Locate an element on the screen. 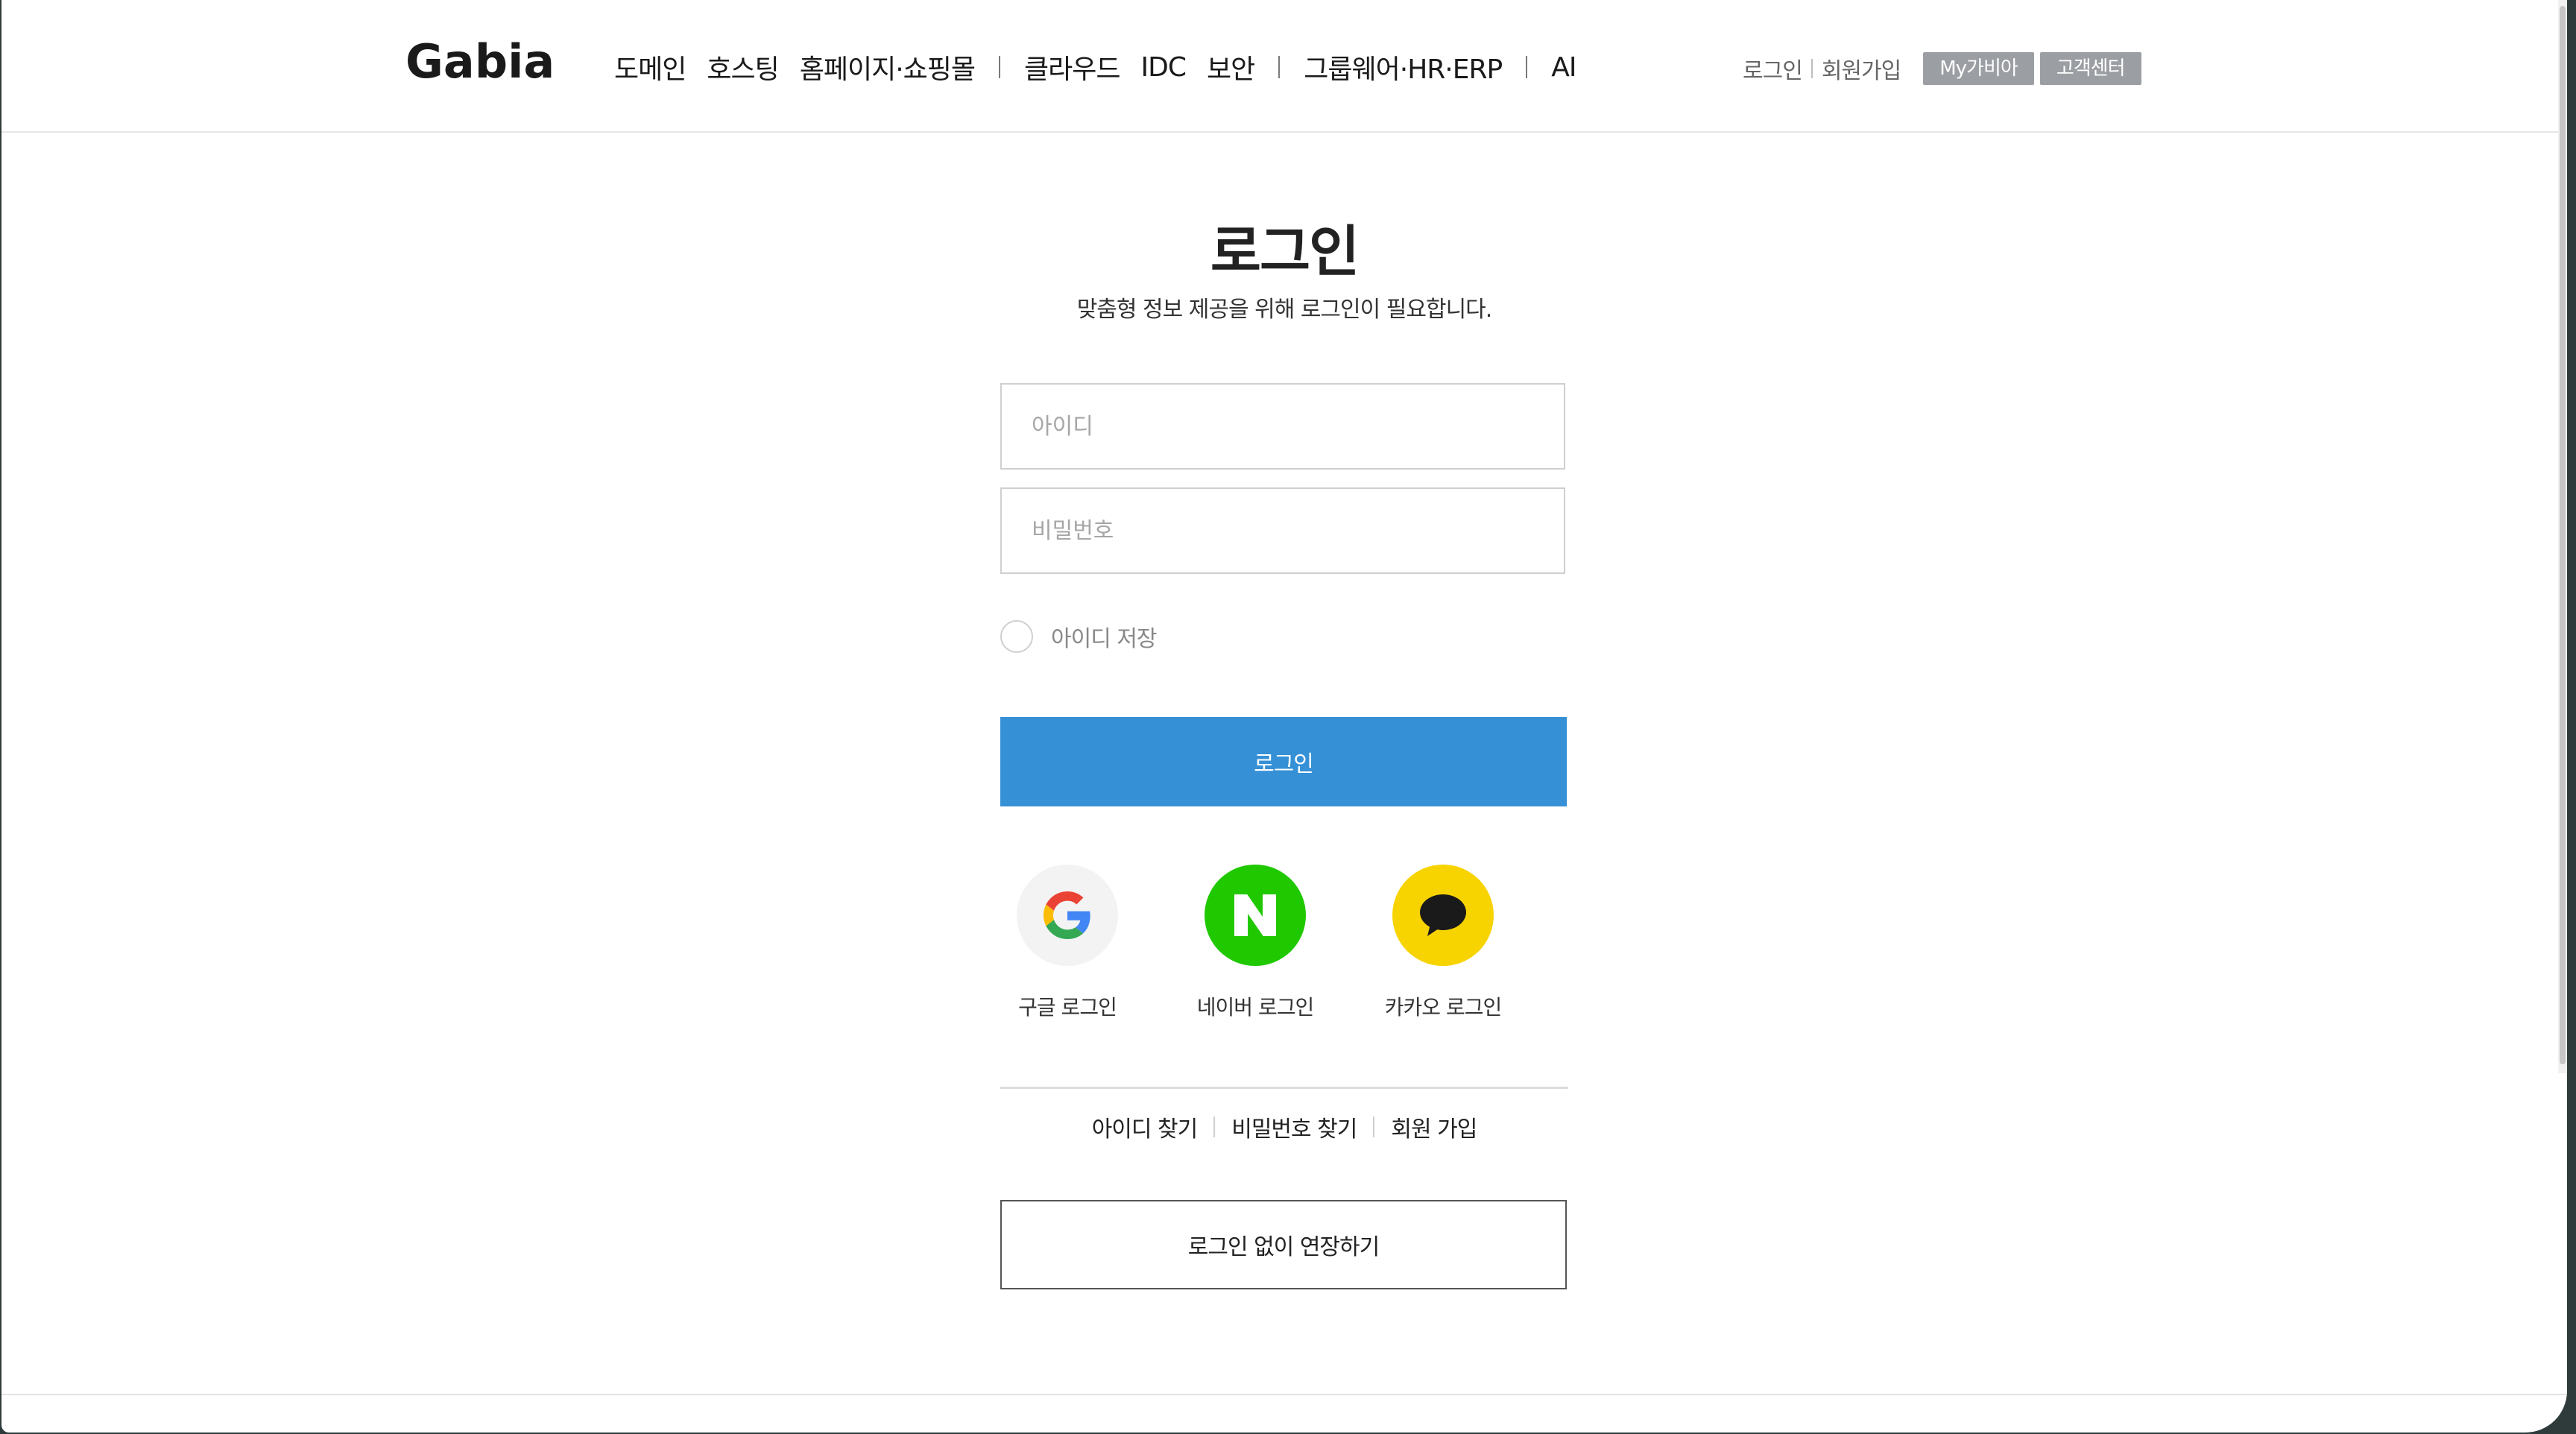 This screenshot has height=1434, width=2576. naver-login-button: 네이버 로그인 is located at coordinates (1255, 943).